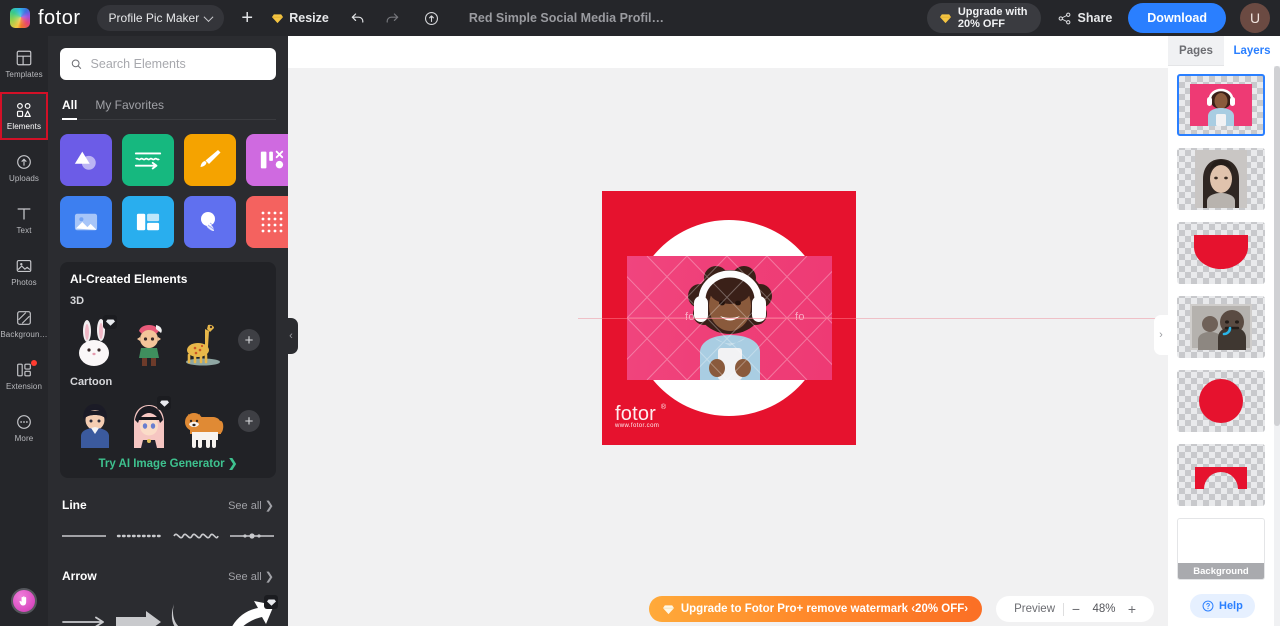  I want to click on layer-label: Background, so click(1221, 571).